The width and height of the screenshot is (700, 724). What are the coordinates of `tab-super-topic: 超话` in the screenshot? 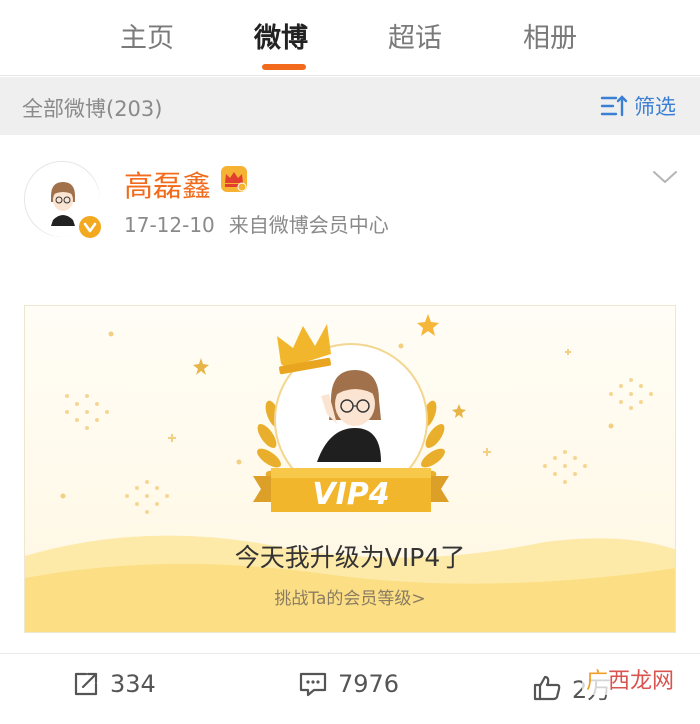 It's located at (415, 35).